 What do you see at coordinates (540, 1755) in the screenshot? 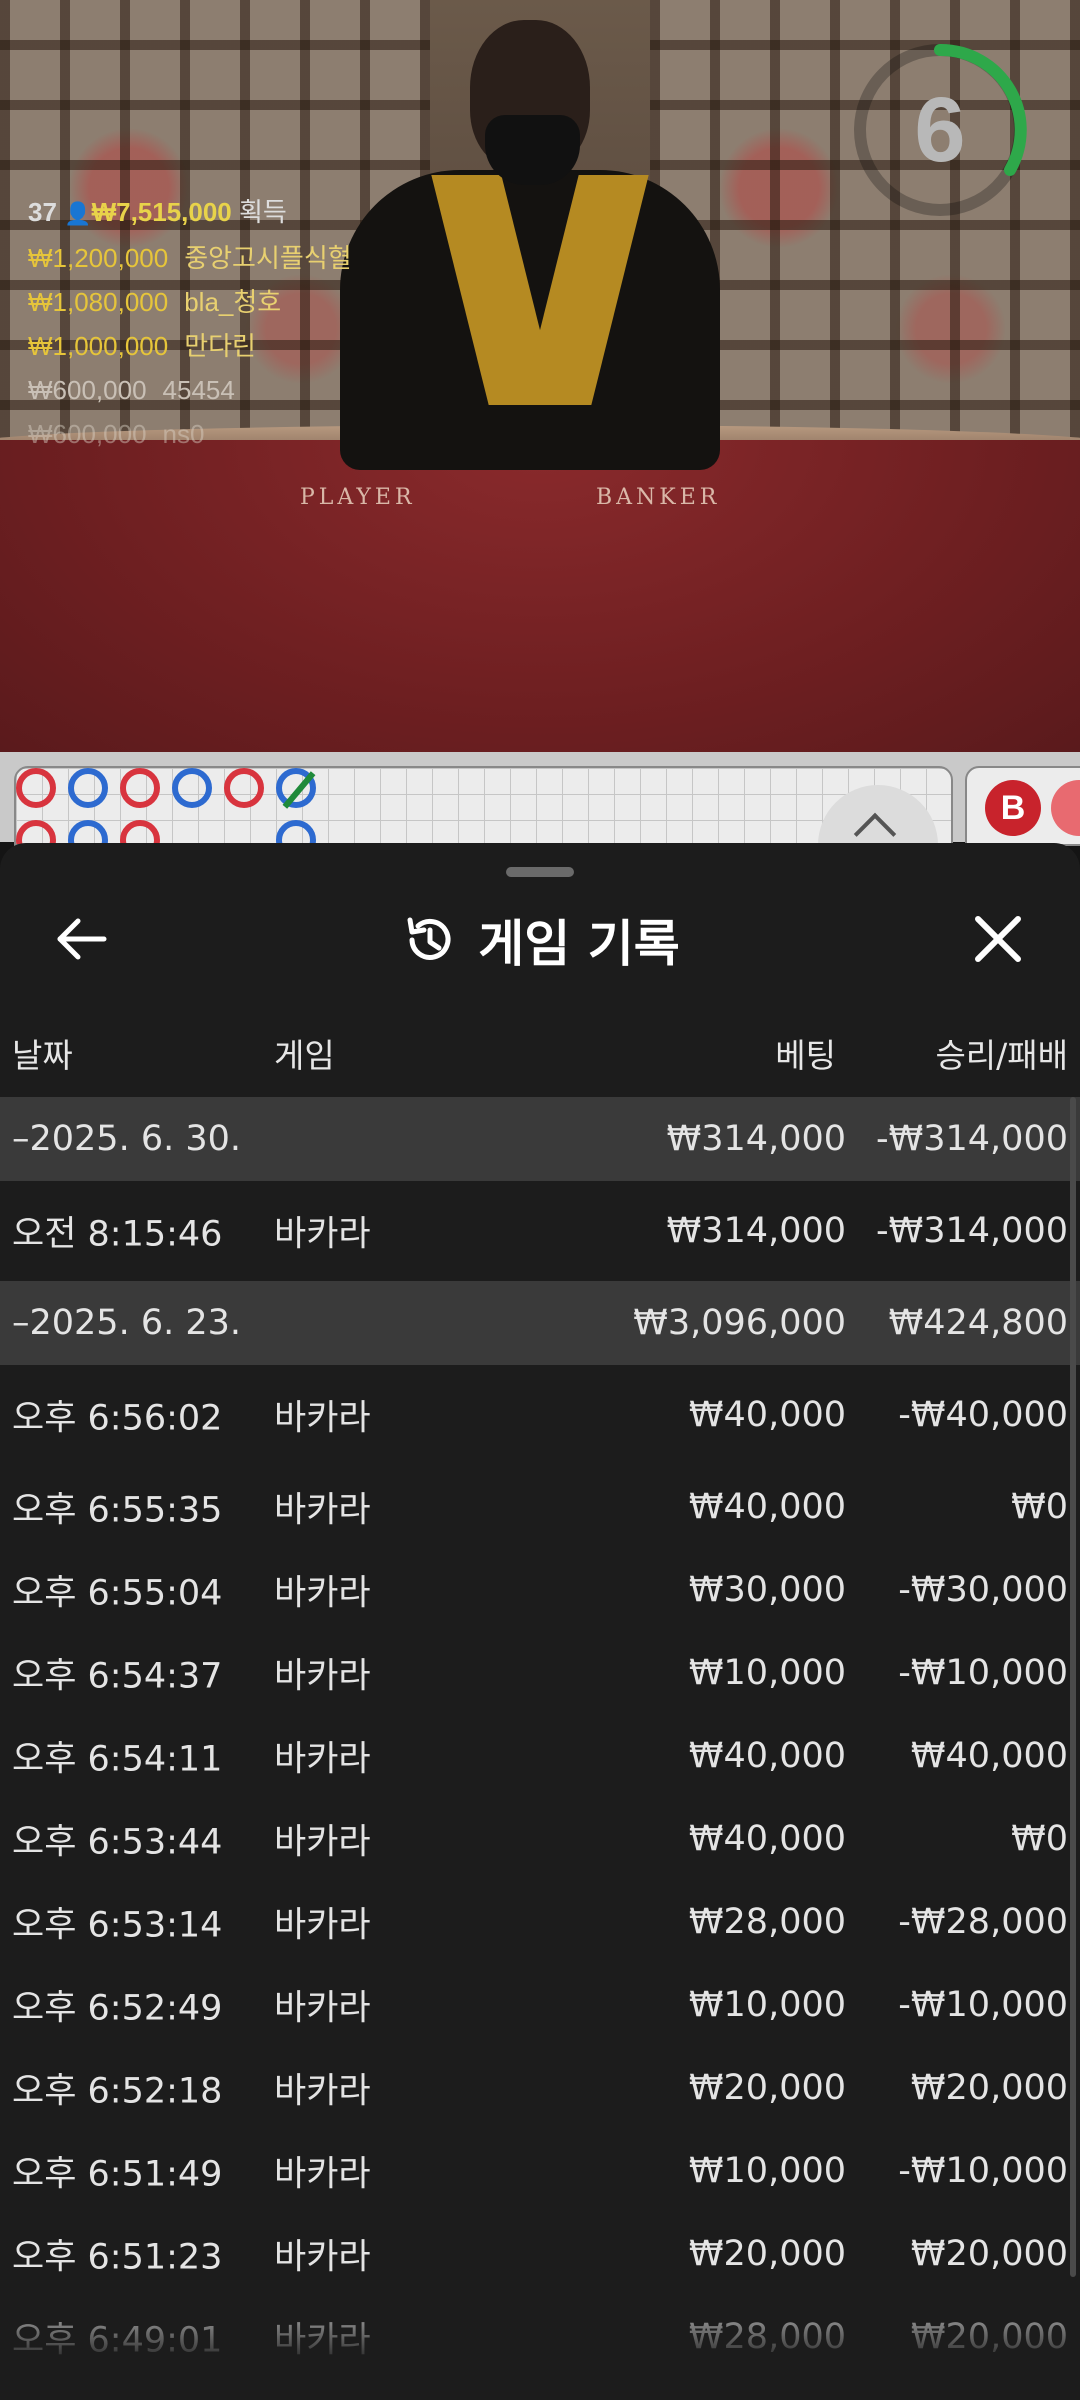
I see `table-row: 오후 6:54:11 바카라 ₩40,000 ₩40,000` at bounding box center [540, 1755].